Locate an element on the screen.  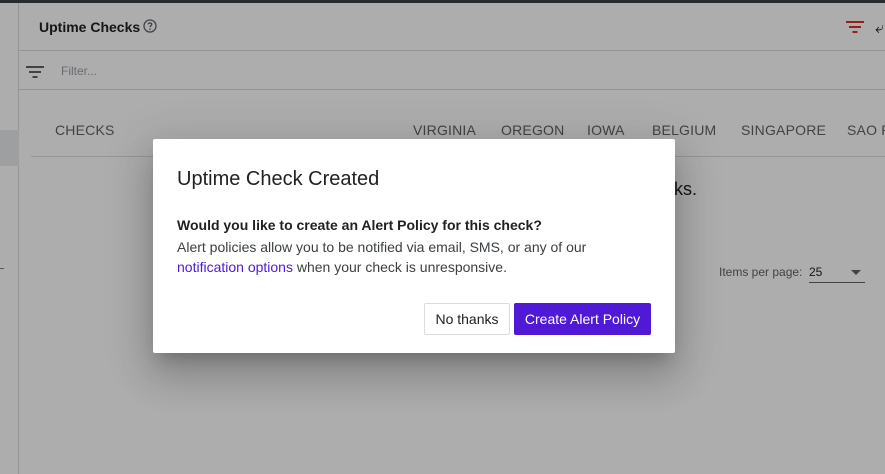
create-alert-policy-button: Create Alert Policy is located at coordinates (582, 319).